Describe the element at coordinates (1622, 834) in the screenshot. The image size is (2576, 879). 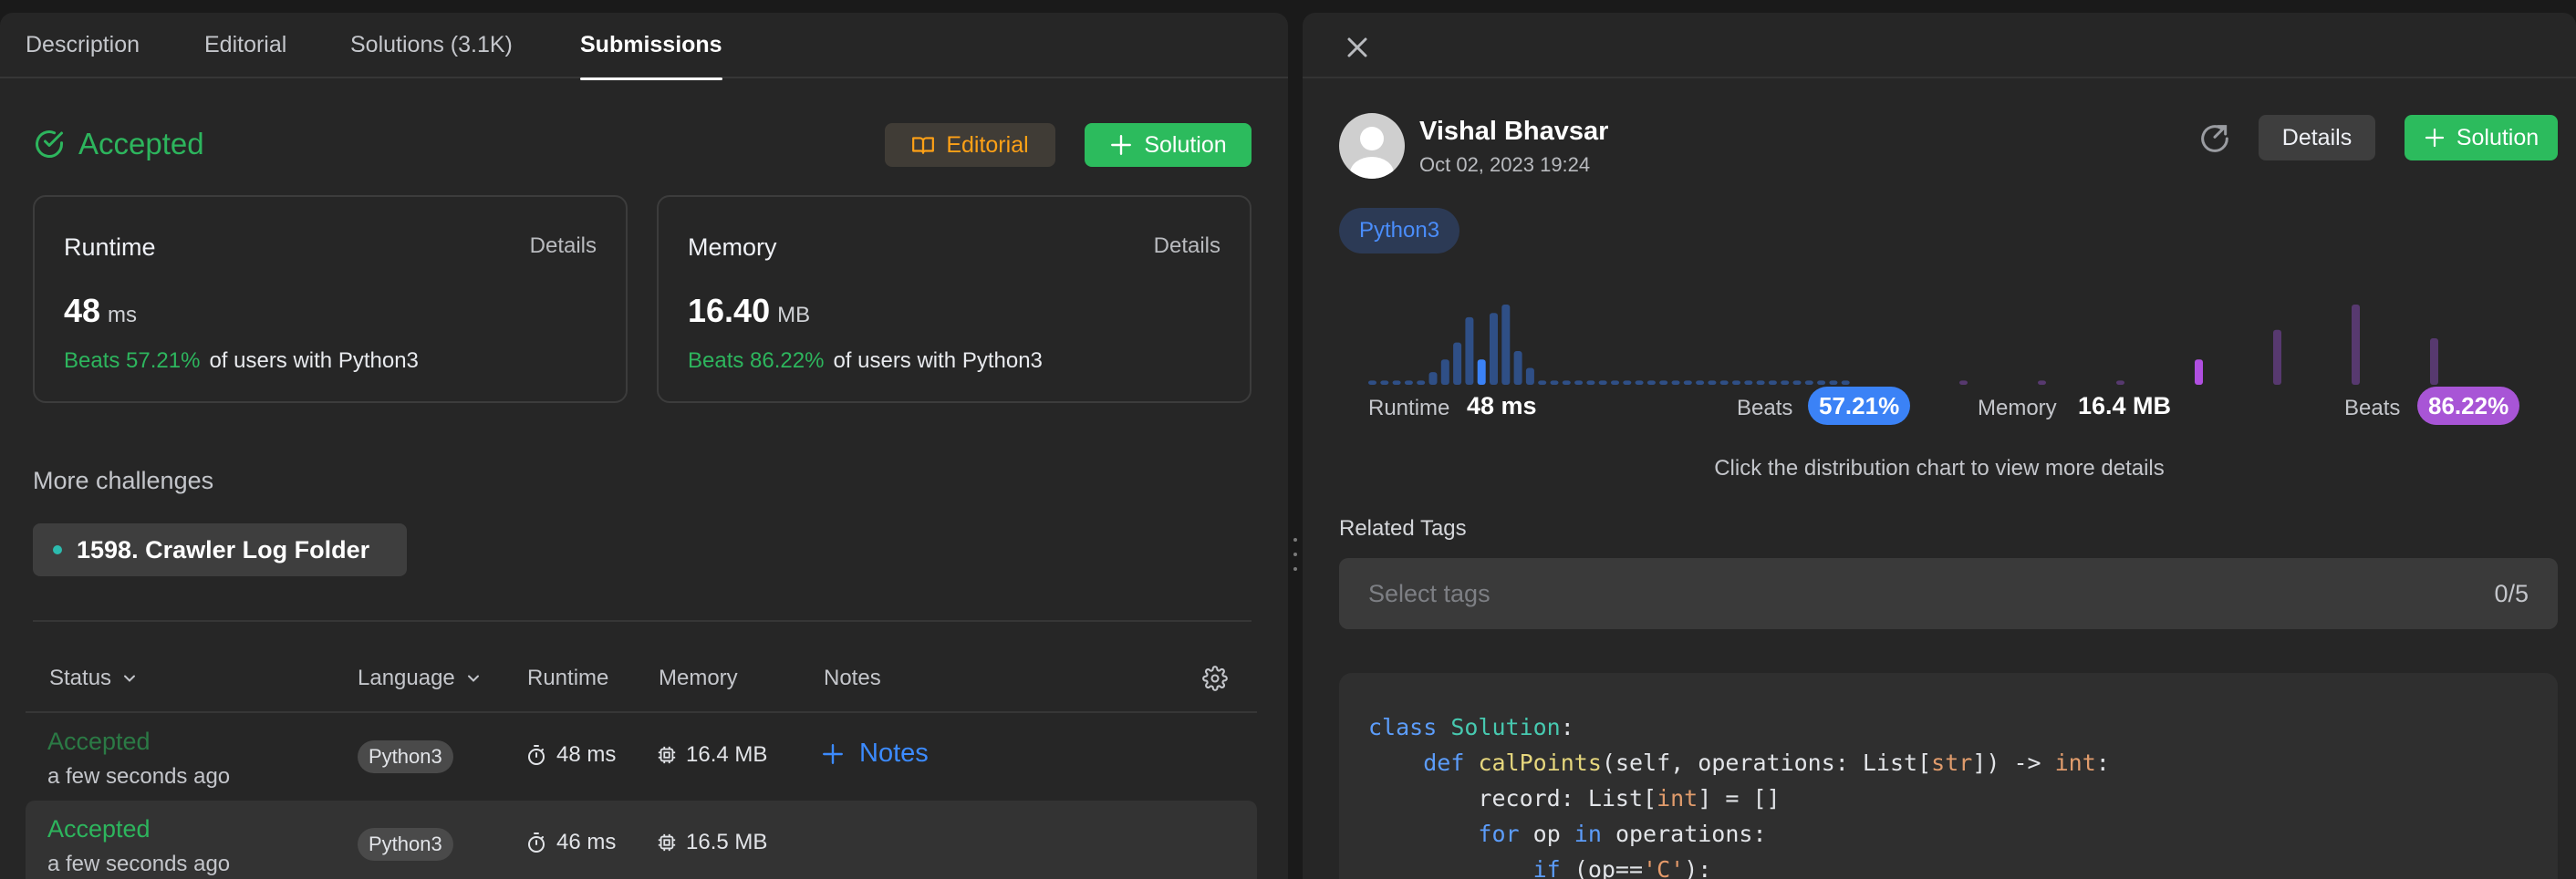
I see `code-line: for op in operations:` at that location.